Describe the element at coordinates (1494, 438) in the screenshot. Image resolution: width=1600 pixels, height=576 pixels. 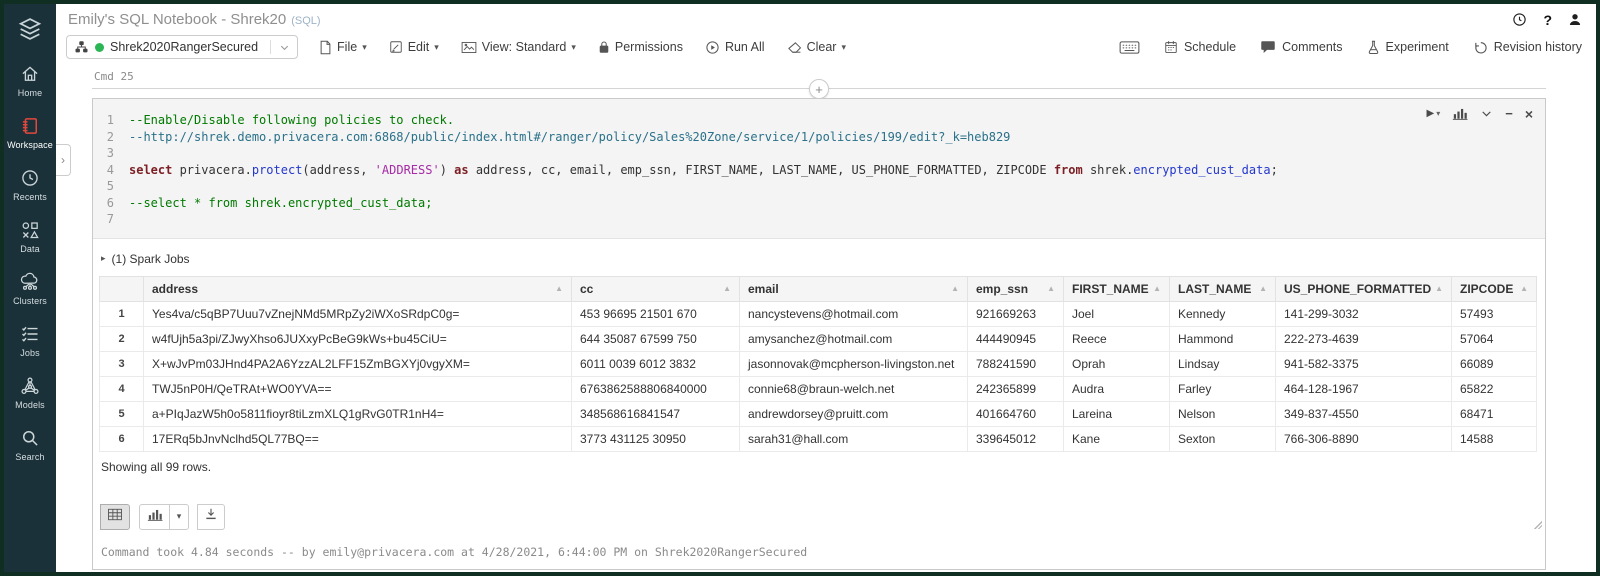
I see `table-cell: 14588` at that location.